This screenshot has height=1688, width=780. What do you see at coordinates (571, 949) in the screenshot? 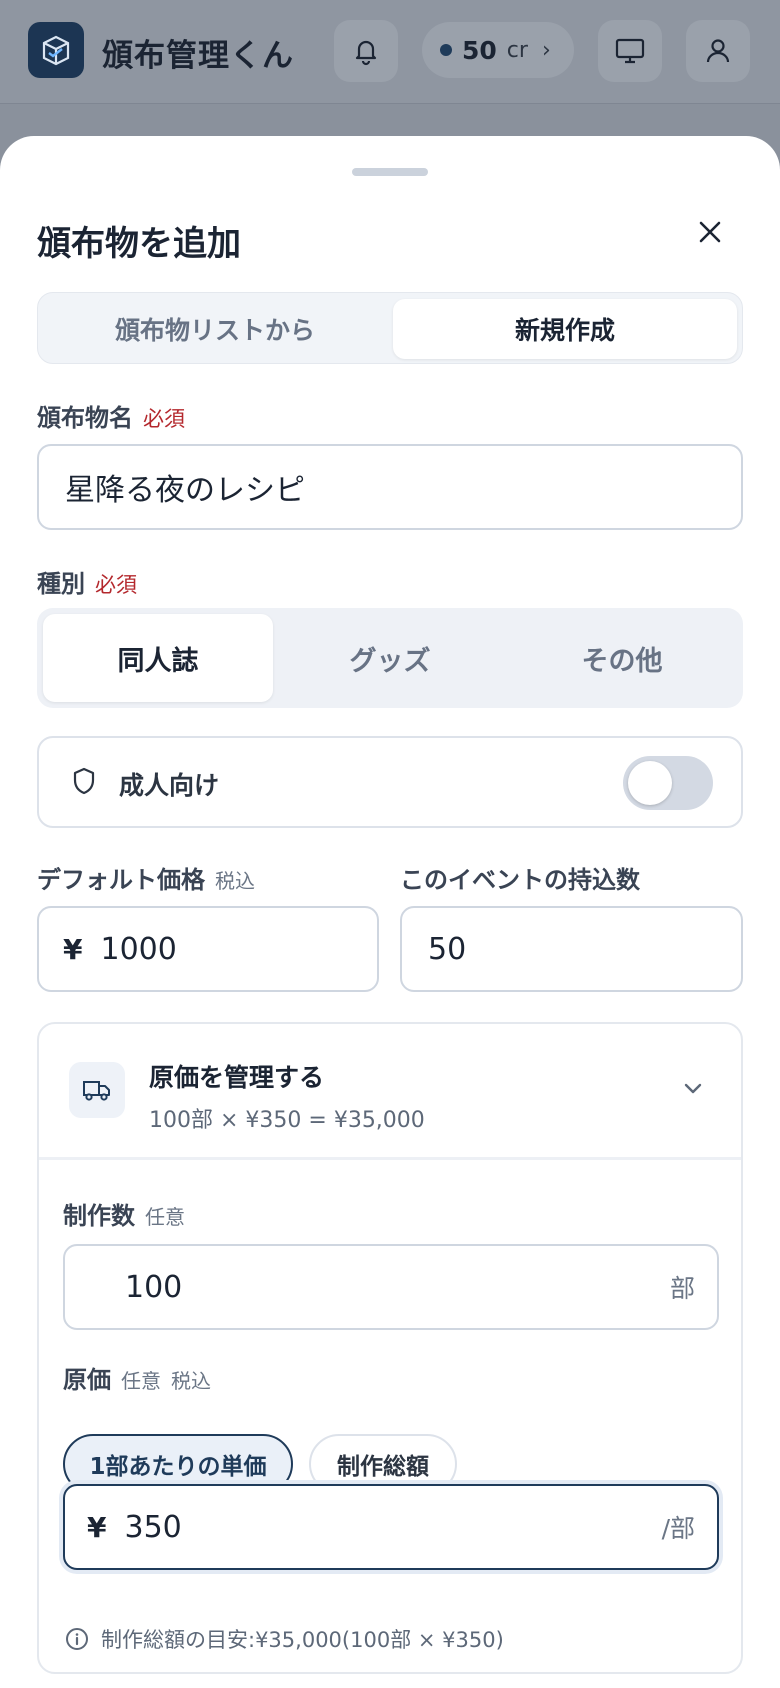
I see `bring-qty-input: 50` at bounding box center [571, 949].